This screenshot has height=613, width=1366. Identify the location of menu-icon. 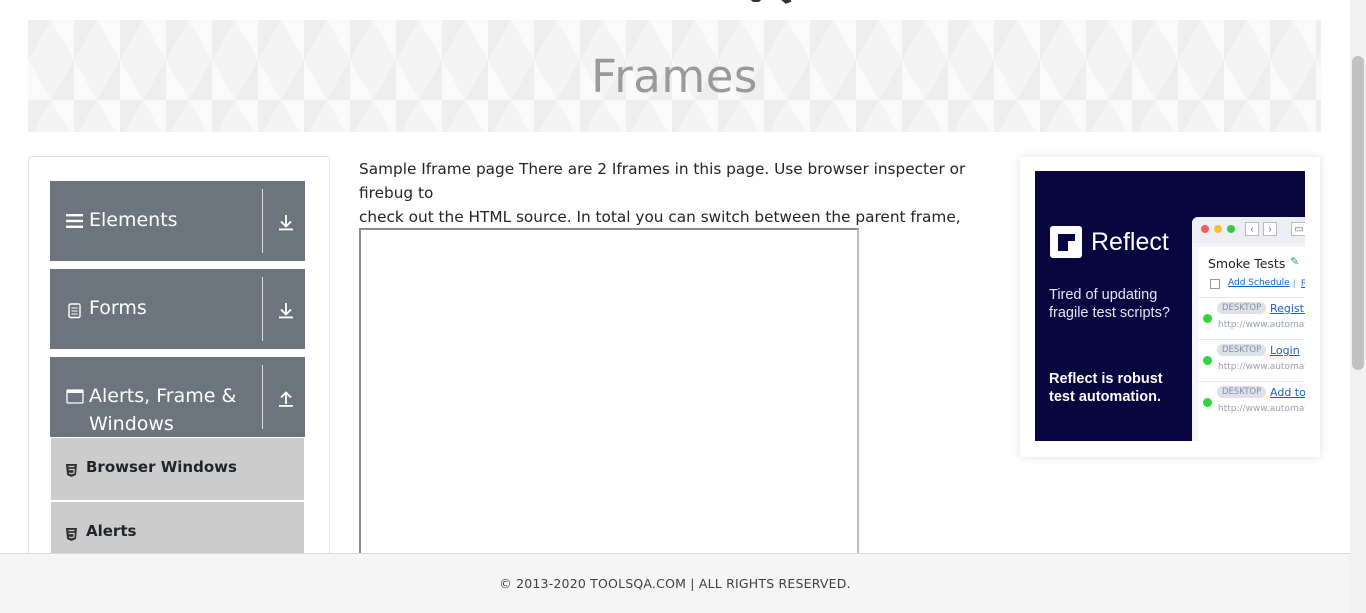
(76, 223).